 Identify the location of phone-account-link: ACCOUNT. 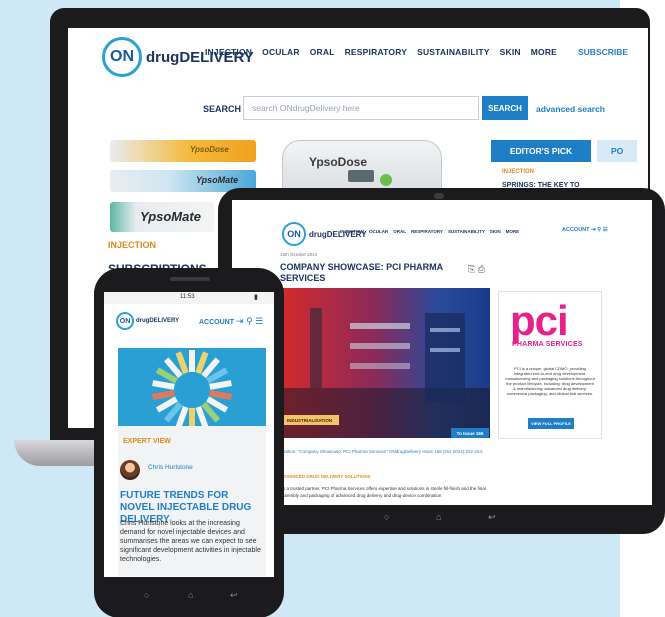
(216, 322).